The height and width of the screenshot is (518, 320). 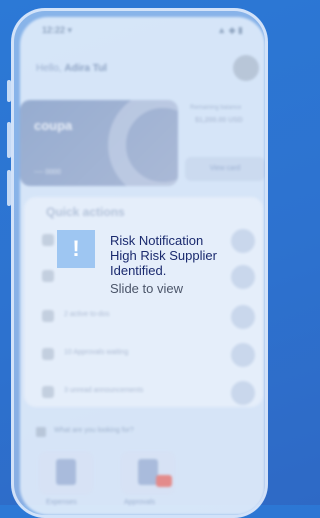 What do you see at coordinates (96, 352) in the screenshot?
I see `quick-action-label: 10 Approvals waiting` at bounding box center [96, 352].